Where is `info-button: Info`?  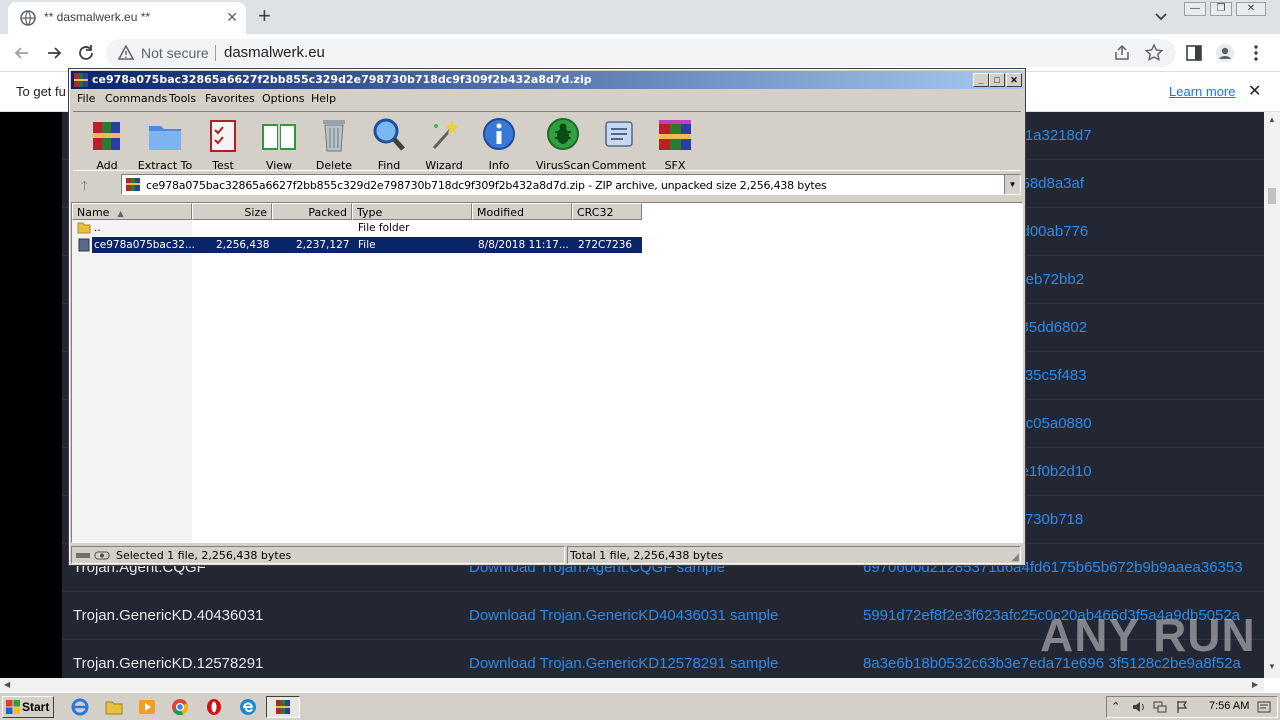
info-button: Info is located at coordinates (499, 143).